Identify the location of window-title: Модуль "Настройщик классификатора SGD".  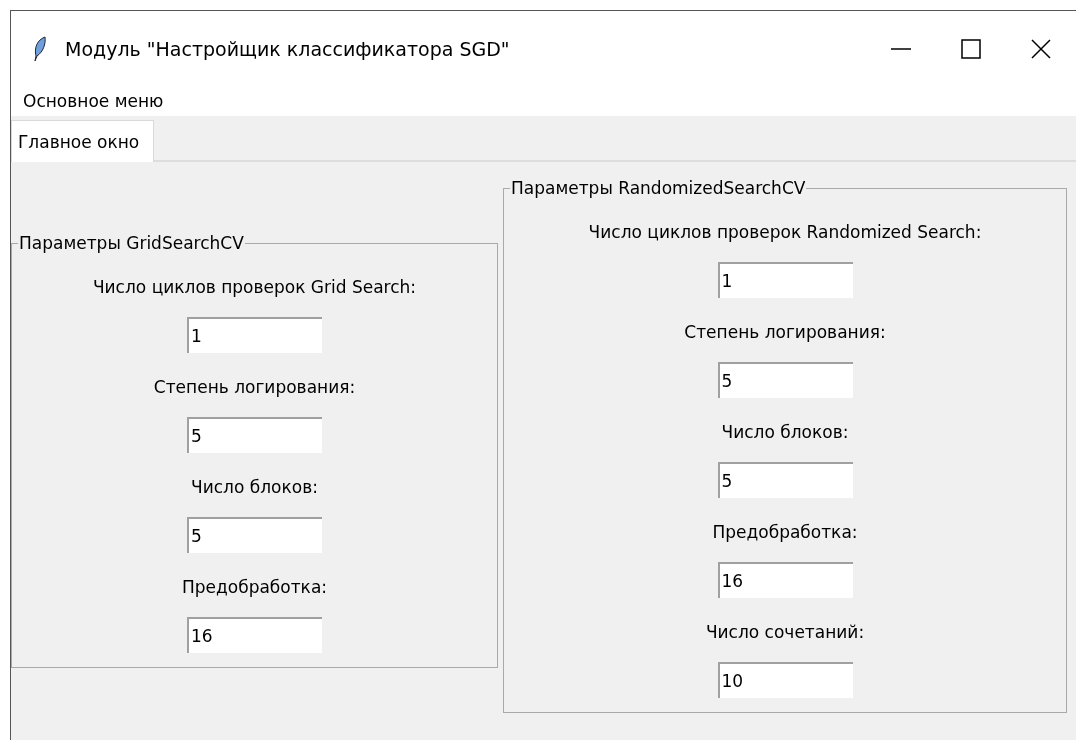
(288, 48).